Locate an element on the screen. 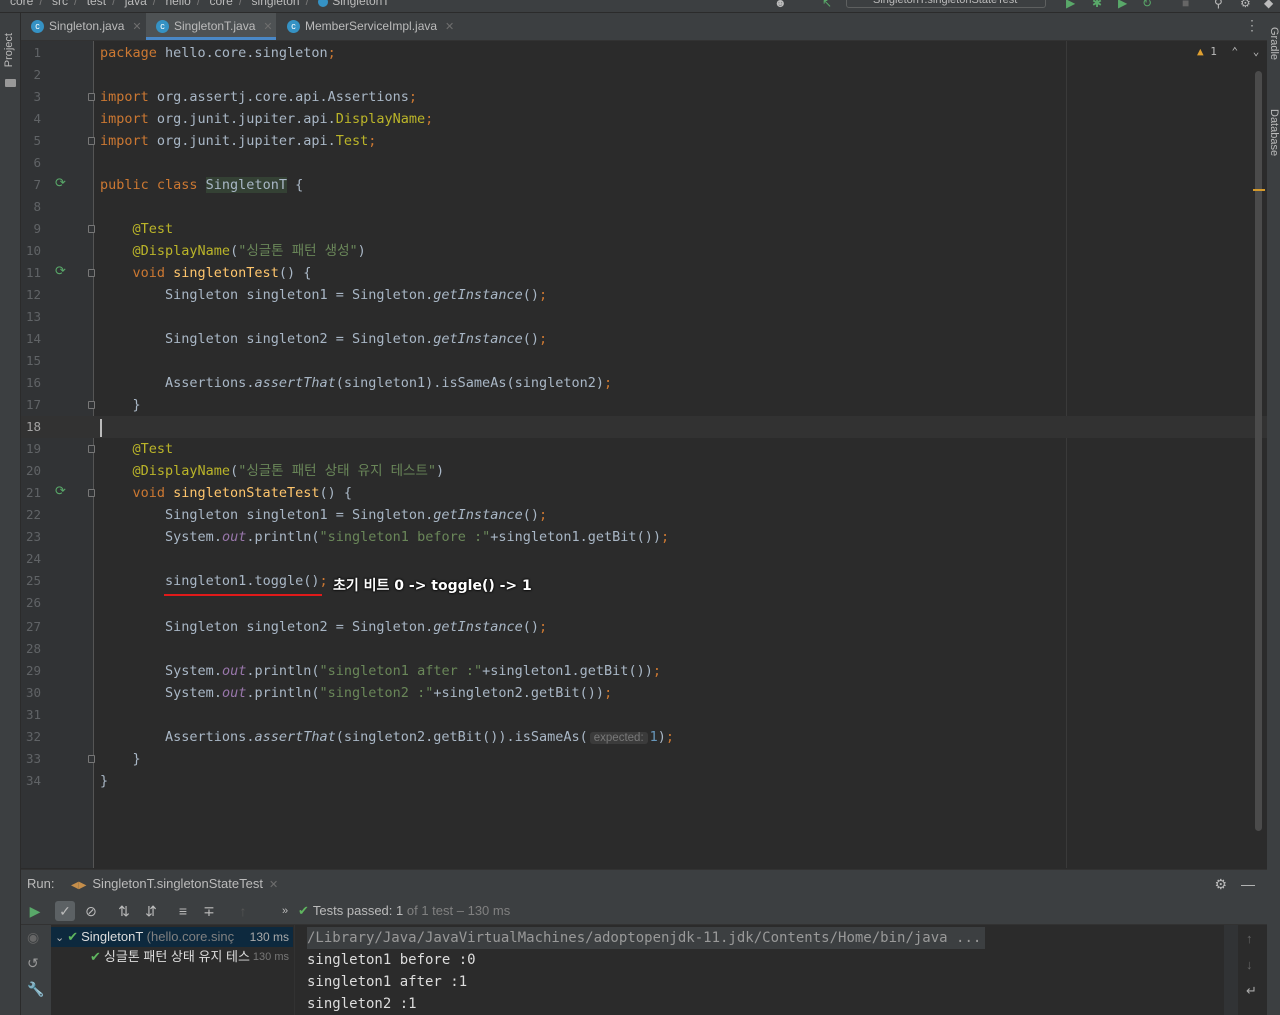 The height and width of the screenshot is (1015, 1280). gradle-tool-button: Gradle is located at coordinates (1274, 43).